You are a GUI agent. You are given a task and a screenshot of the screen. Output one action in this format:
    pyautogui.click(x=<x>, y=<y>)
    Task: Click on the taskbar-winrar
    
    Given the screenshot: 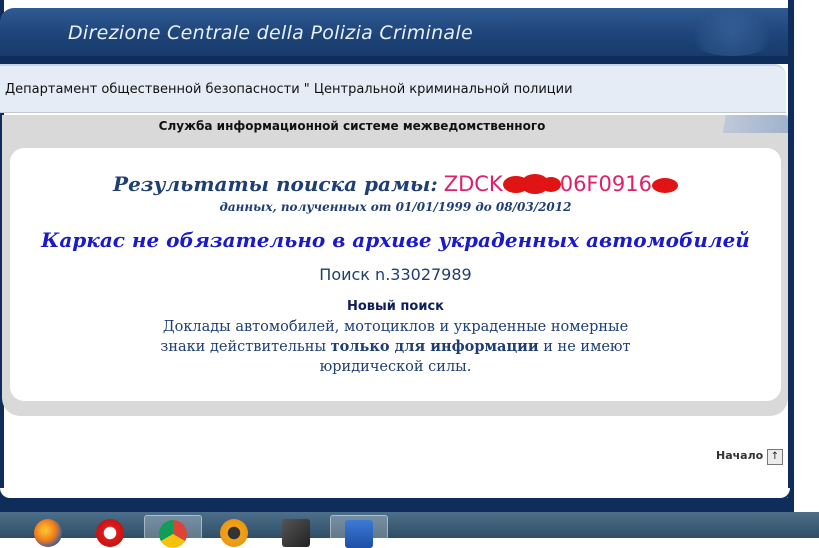 What is the action you would take?
    pyautogui.click(x=296, y=531)
    